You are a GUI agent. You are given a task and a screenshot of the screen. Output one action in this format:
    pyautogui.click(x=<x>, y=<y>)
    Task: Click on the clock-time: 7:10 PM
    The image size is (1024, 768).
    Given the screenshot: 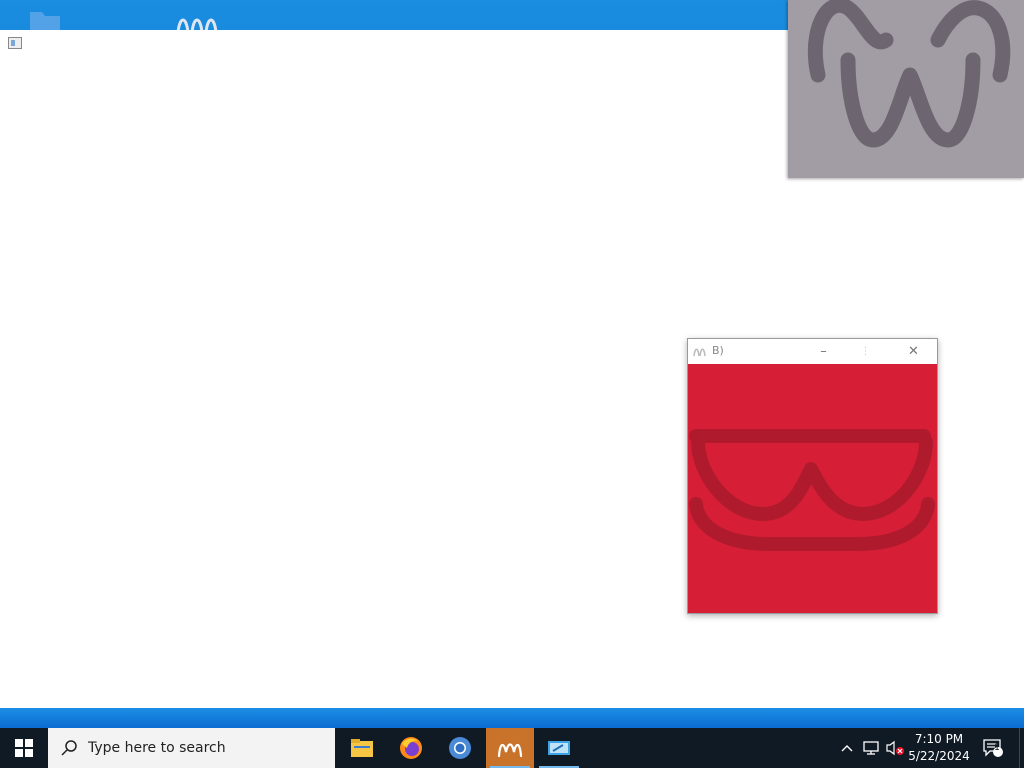 What is the action you would take?
    pyautogui.click(x=939, y=739)
    